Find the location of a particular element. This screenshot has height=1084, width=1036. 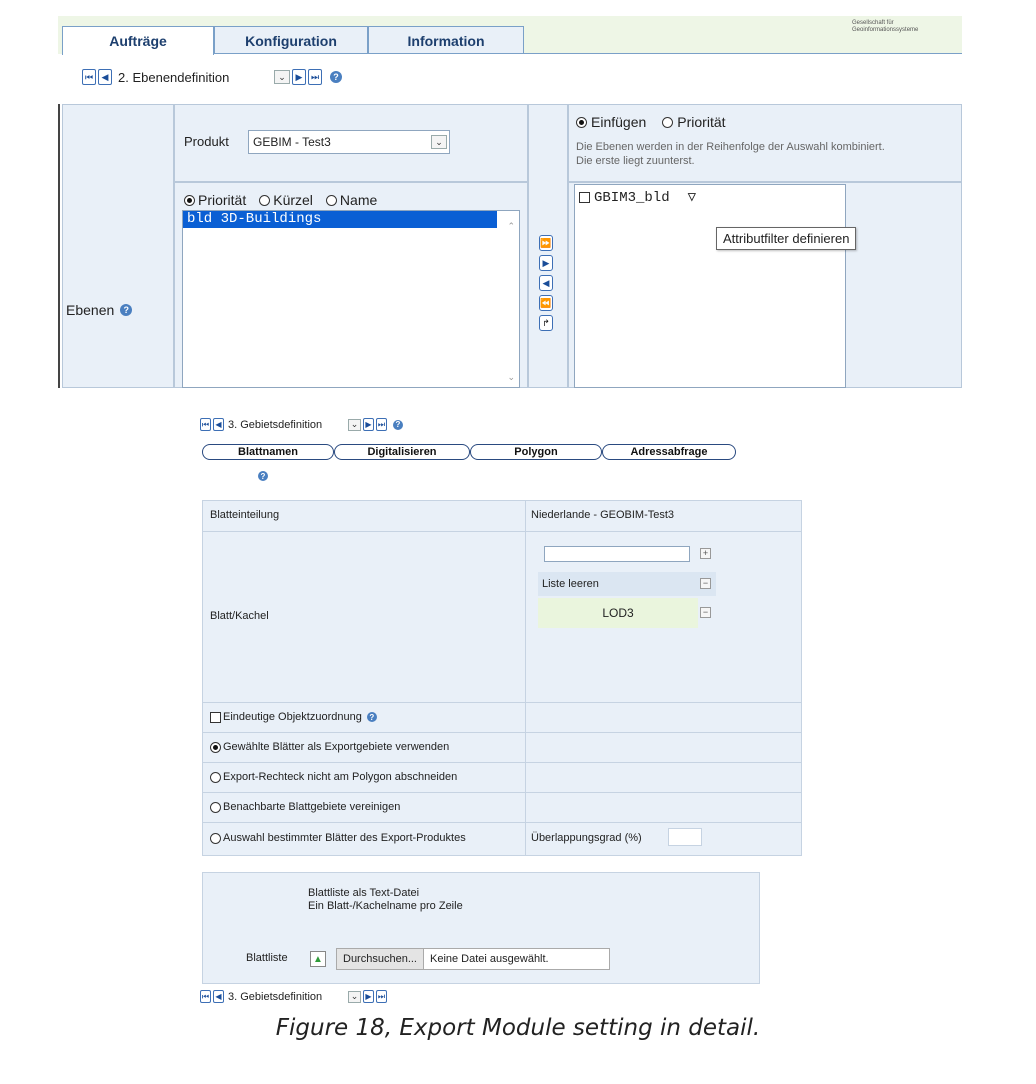

add-icon: + is located at coordinates (705, 553).